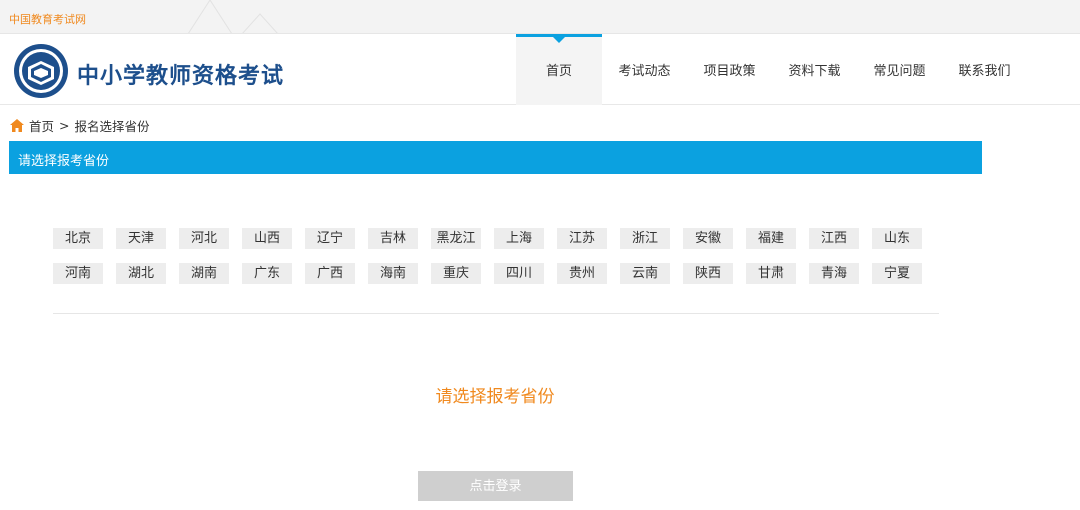  What do you see at coordinates (41, 71) in the screenshot?
I see `teacher-exam-logo-icon` at bounding box center [41, 71].